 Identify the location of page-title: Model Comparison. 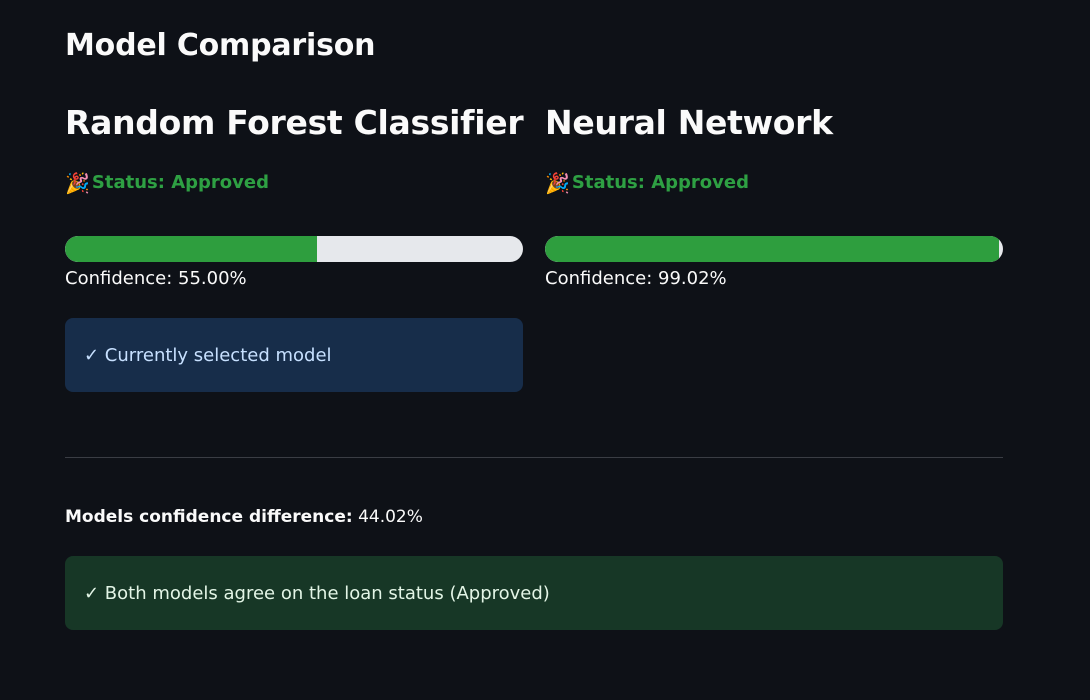
(220, 45).